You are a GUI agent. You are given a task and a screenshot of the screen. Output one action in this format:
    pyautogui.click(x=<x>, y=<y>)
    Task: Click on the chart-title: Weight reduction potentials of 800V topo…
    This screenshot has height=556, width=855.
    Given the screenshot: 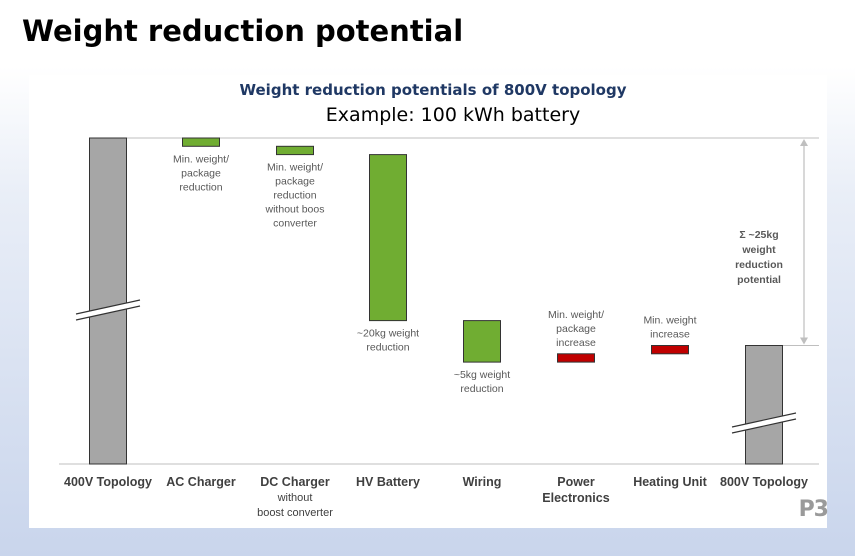 What is the action you would take?
    pyautogui.click(x=433, y=90)
    